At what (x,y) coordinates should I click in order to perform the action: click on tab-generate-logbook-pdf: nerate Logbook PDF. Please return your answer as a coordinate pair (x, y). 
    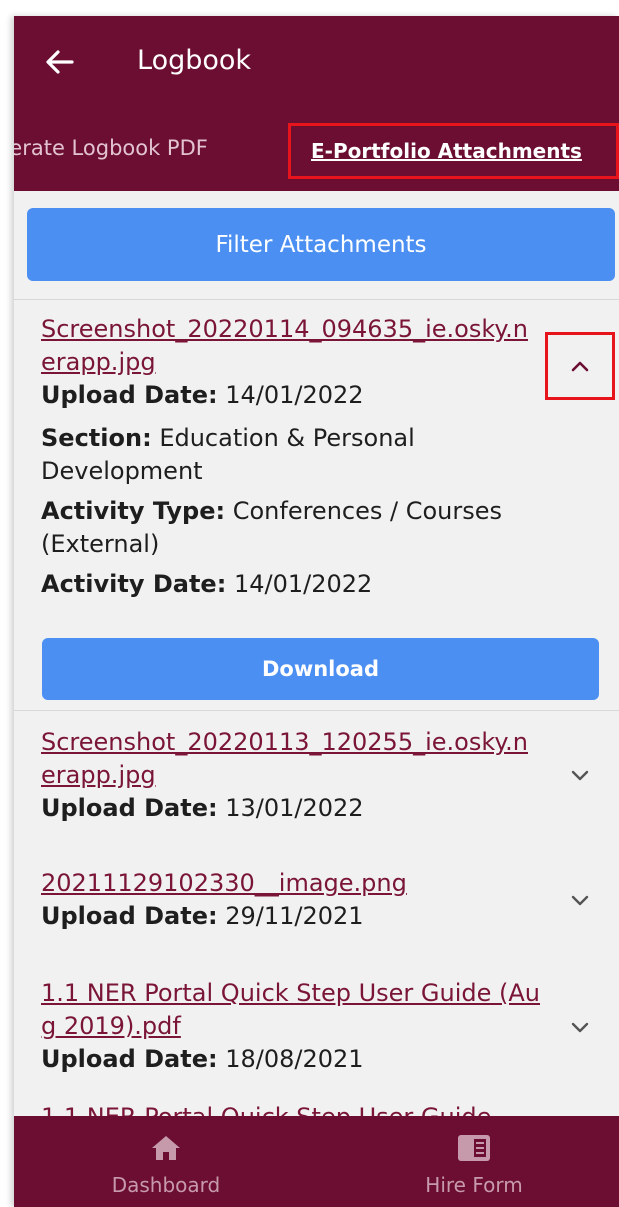
    Looking at the image, I should click on (111, 148).